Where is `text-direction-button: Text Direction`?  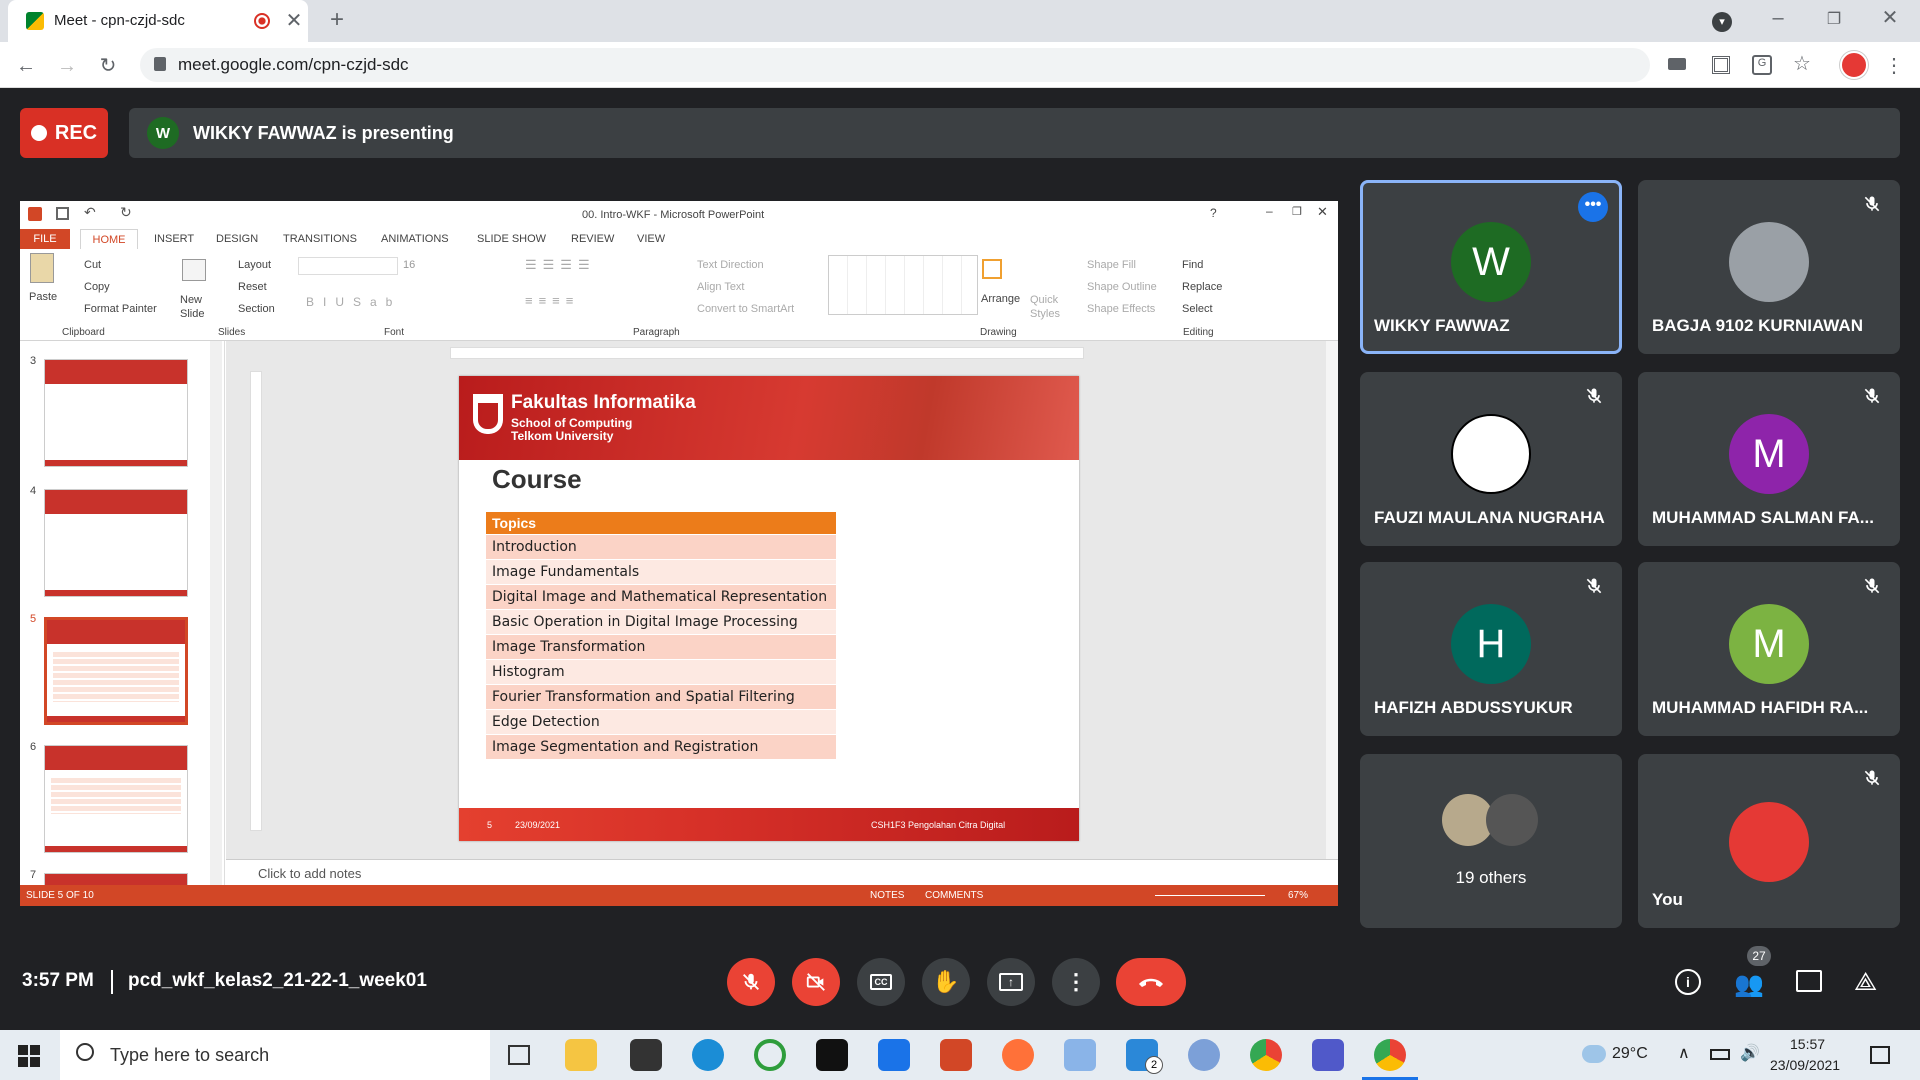
text-direction-button: Text Direction is located at coordinates (730, 265).